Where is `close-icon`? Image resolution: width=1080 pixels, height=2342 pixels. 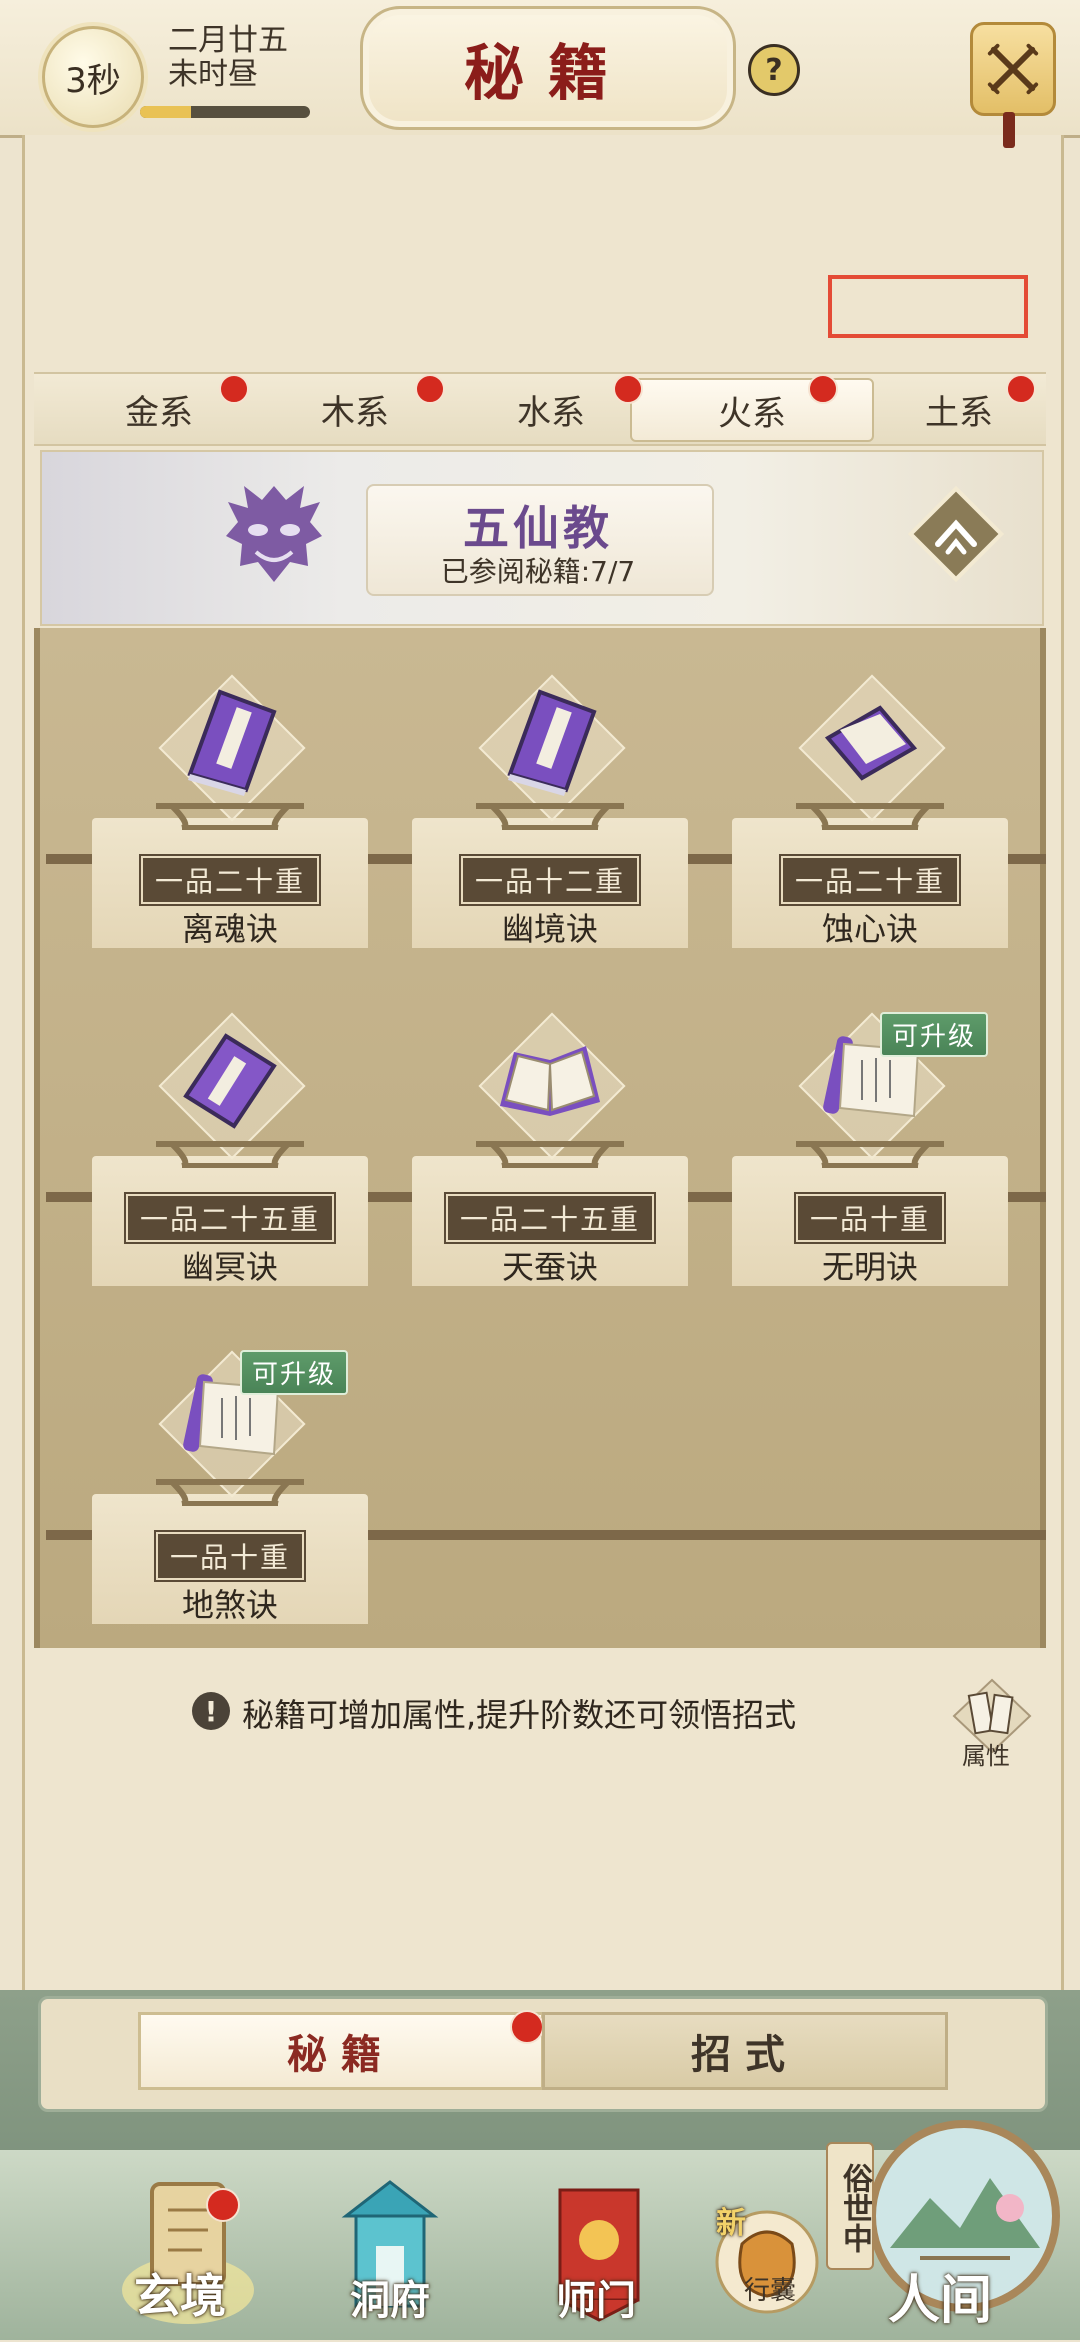
close-icon is located at coordinates (1013, 69).